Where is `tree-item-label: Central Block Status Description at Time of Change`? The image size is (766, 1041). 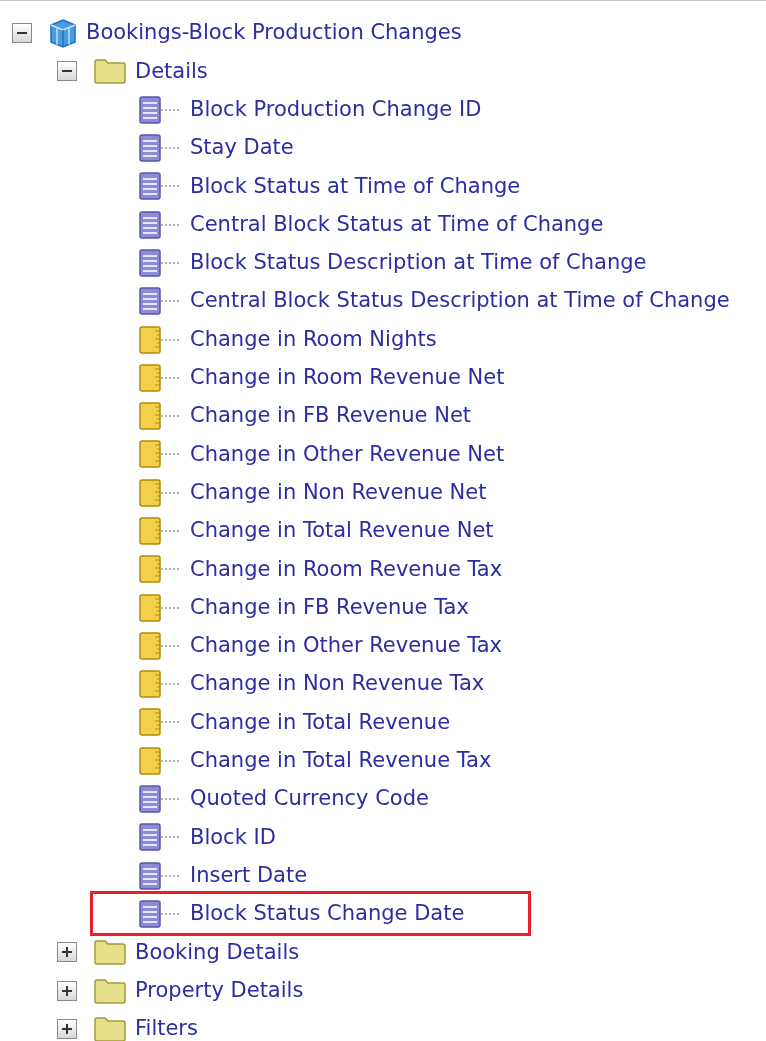
tree-item-label: Central Block Status Description at Time of Change is located at coordinates (460, 301).